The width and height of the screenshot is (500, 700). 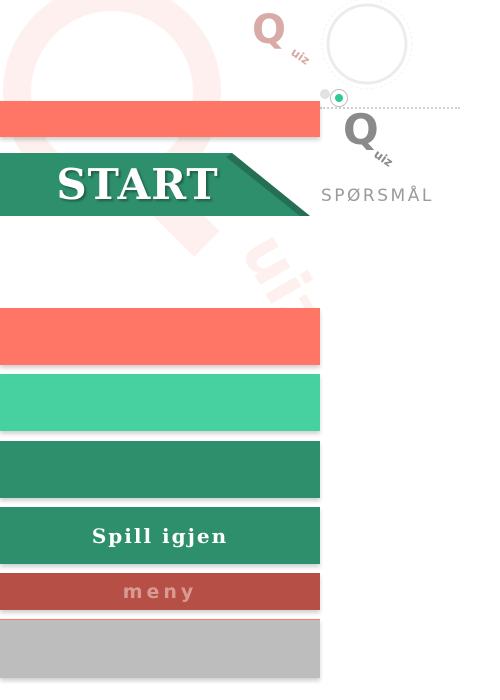 I want to click on menu-label: meny, so click(x=160, y=591).